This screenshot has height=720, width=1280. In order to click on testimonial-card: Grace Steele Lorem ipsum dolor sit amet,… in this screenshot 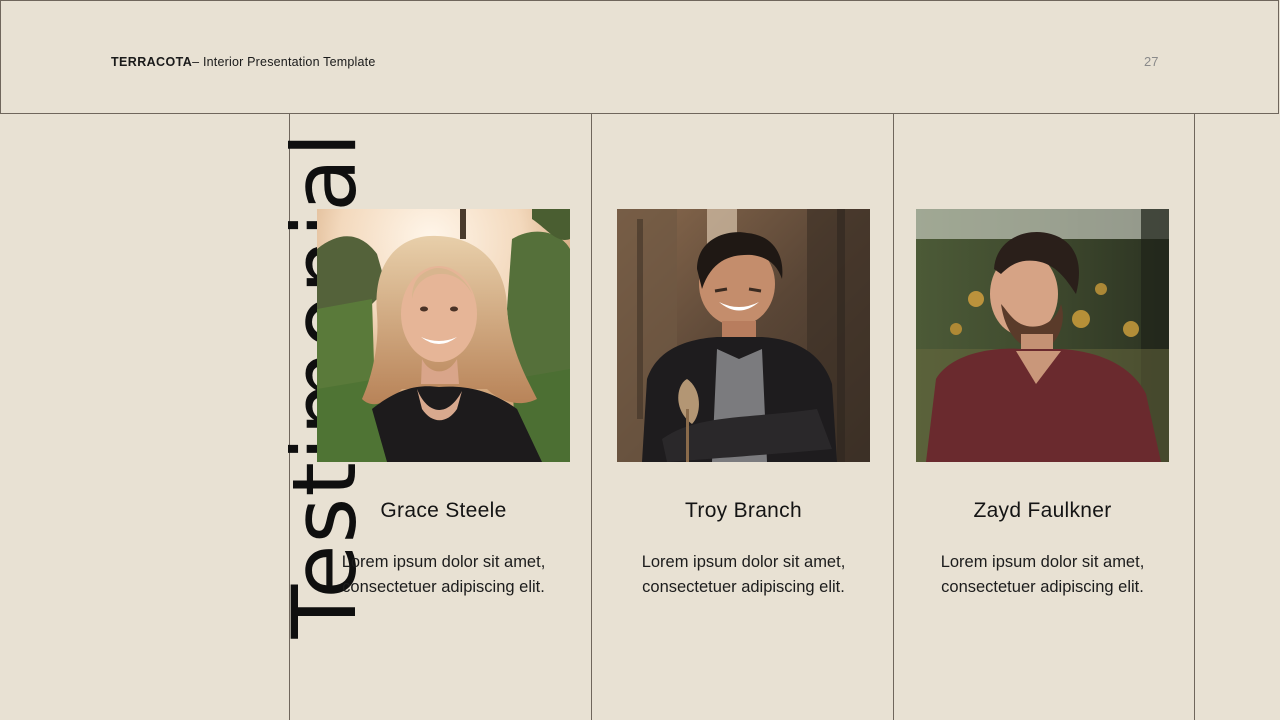, I will do `click(443, 404)`.